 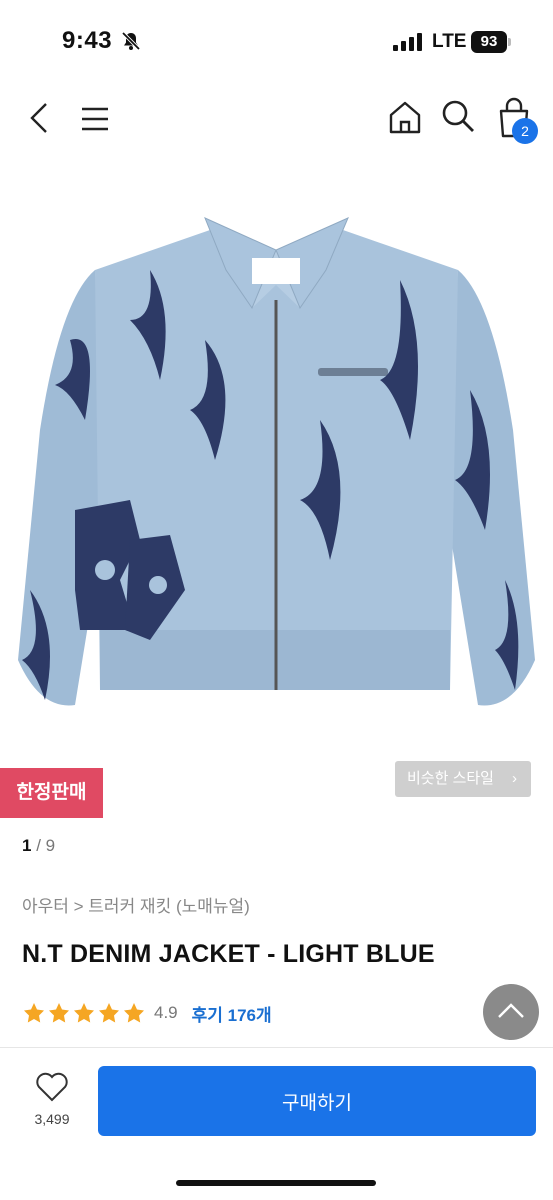 I want to click on buy-button: 구매하기, so click(x=317, y=1101).